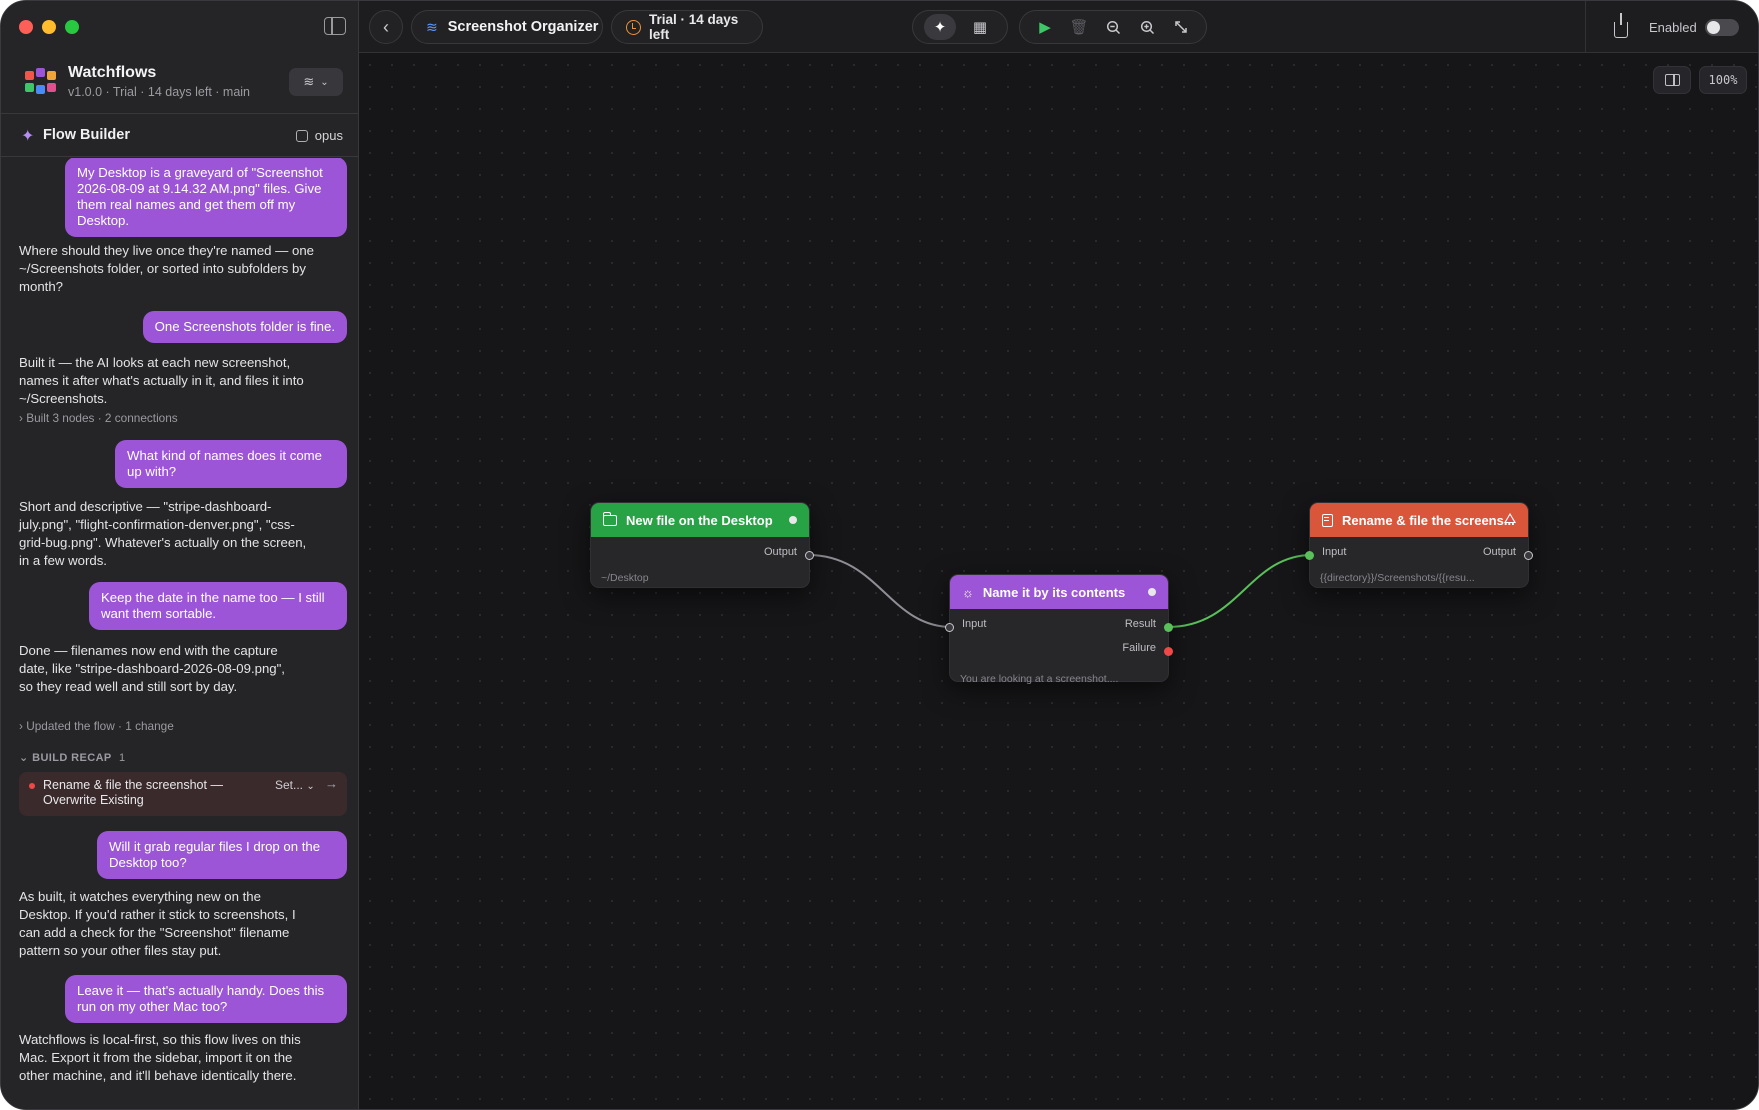 The height and width of the screenshot is (1110, 1759). I want to click on close-window-button, so click(26, 27).